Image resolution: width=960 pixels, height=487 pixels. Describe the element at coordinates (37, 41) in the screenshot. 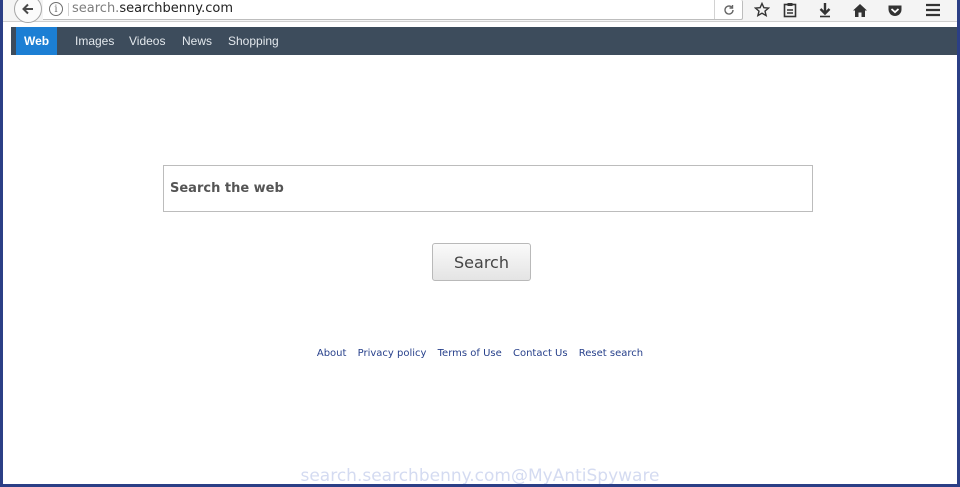

I see `nav-tab-web: Web` at that location.